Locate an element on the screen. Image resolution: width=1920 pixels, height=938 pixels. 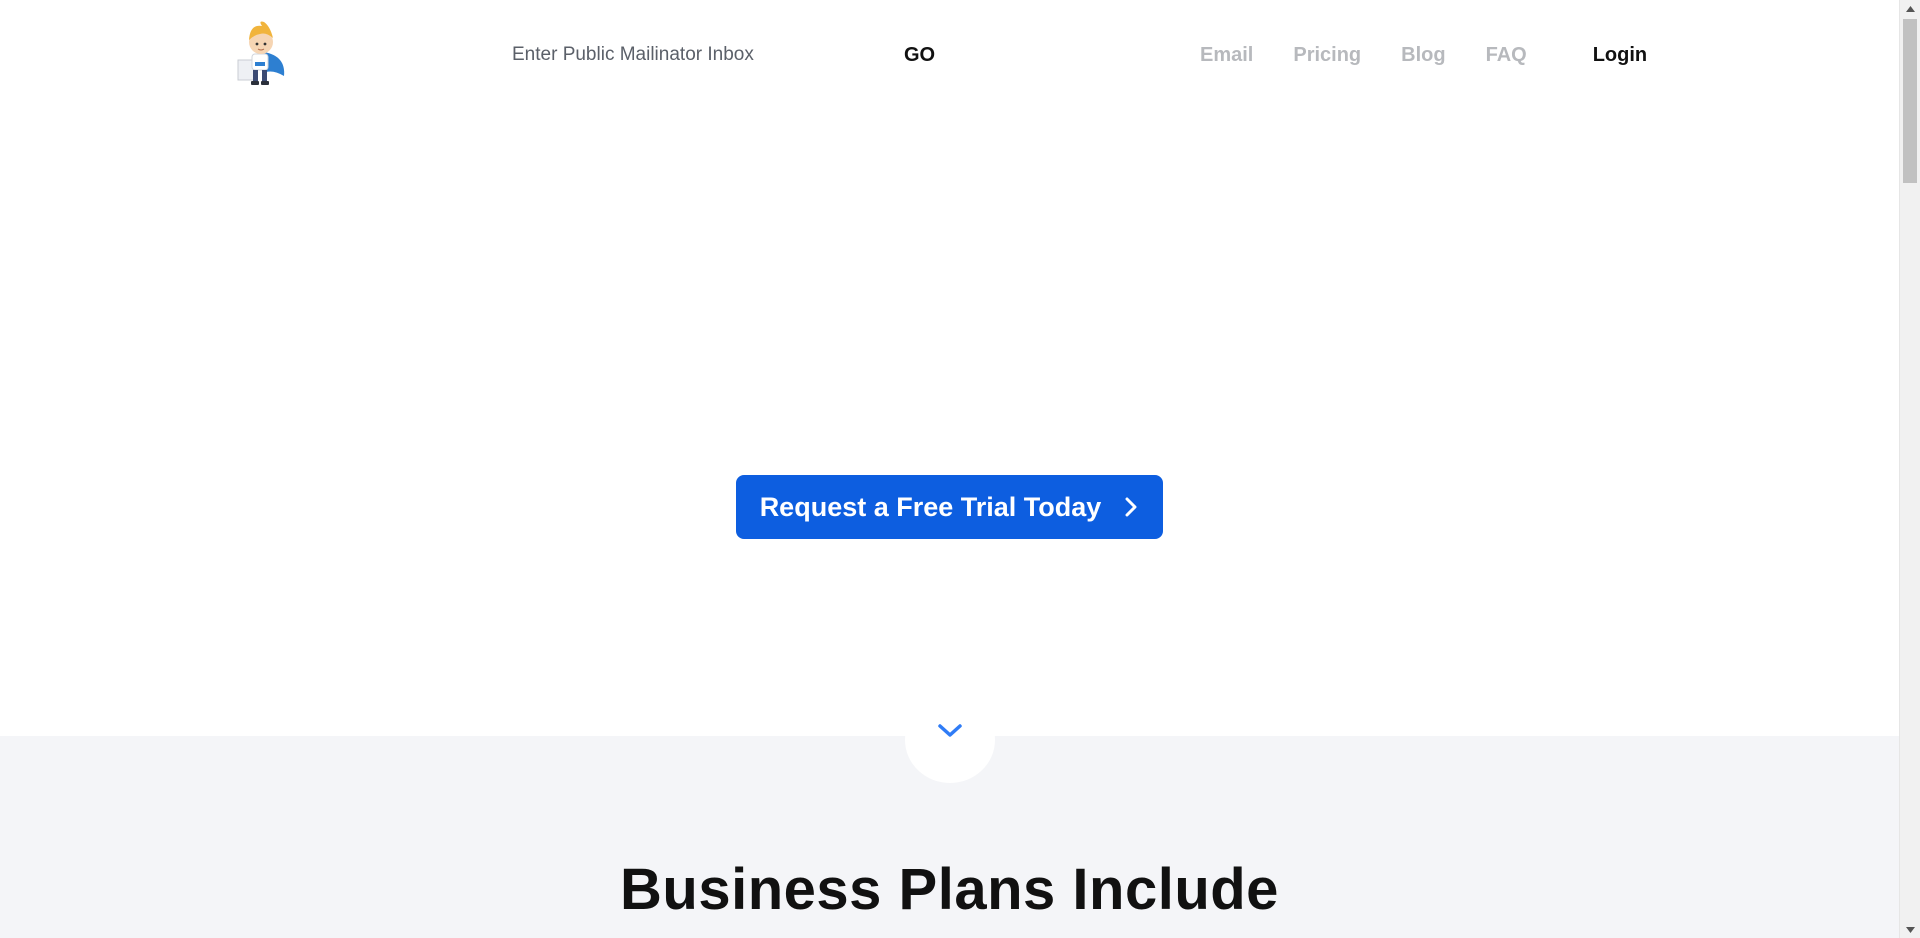
site-header: GO Email Pricing Blog FAQ Login is located at coordinates (949, 55).